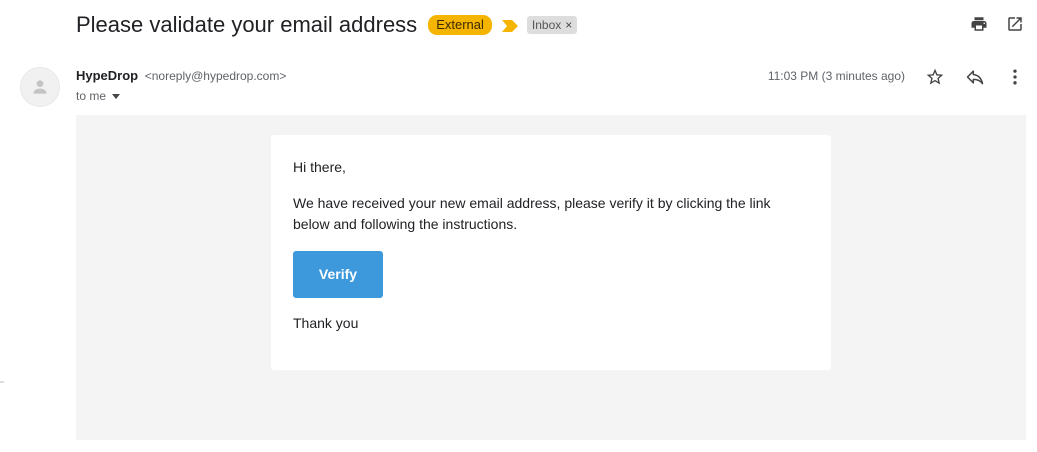 Image resolution: width=1037 pixels, height=452 pixels. I want to click on divider, so click(2, 382).